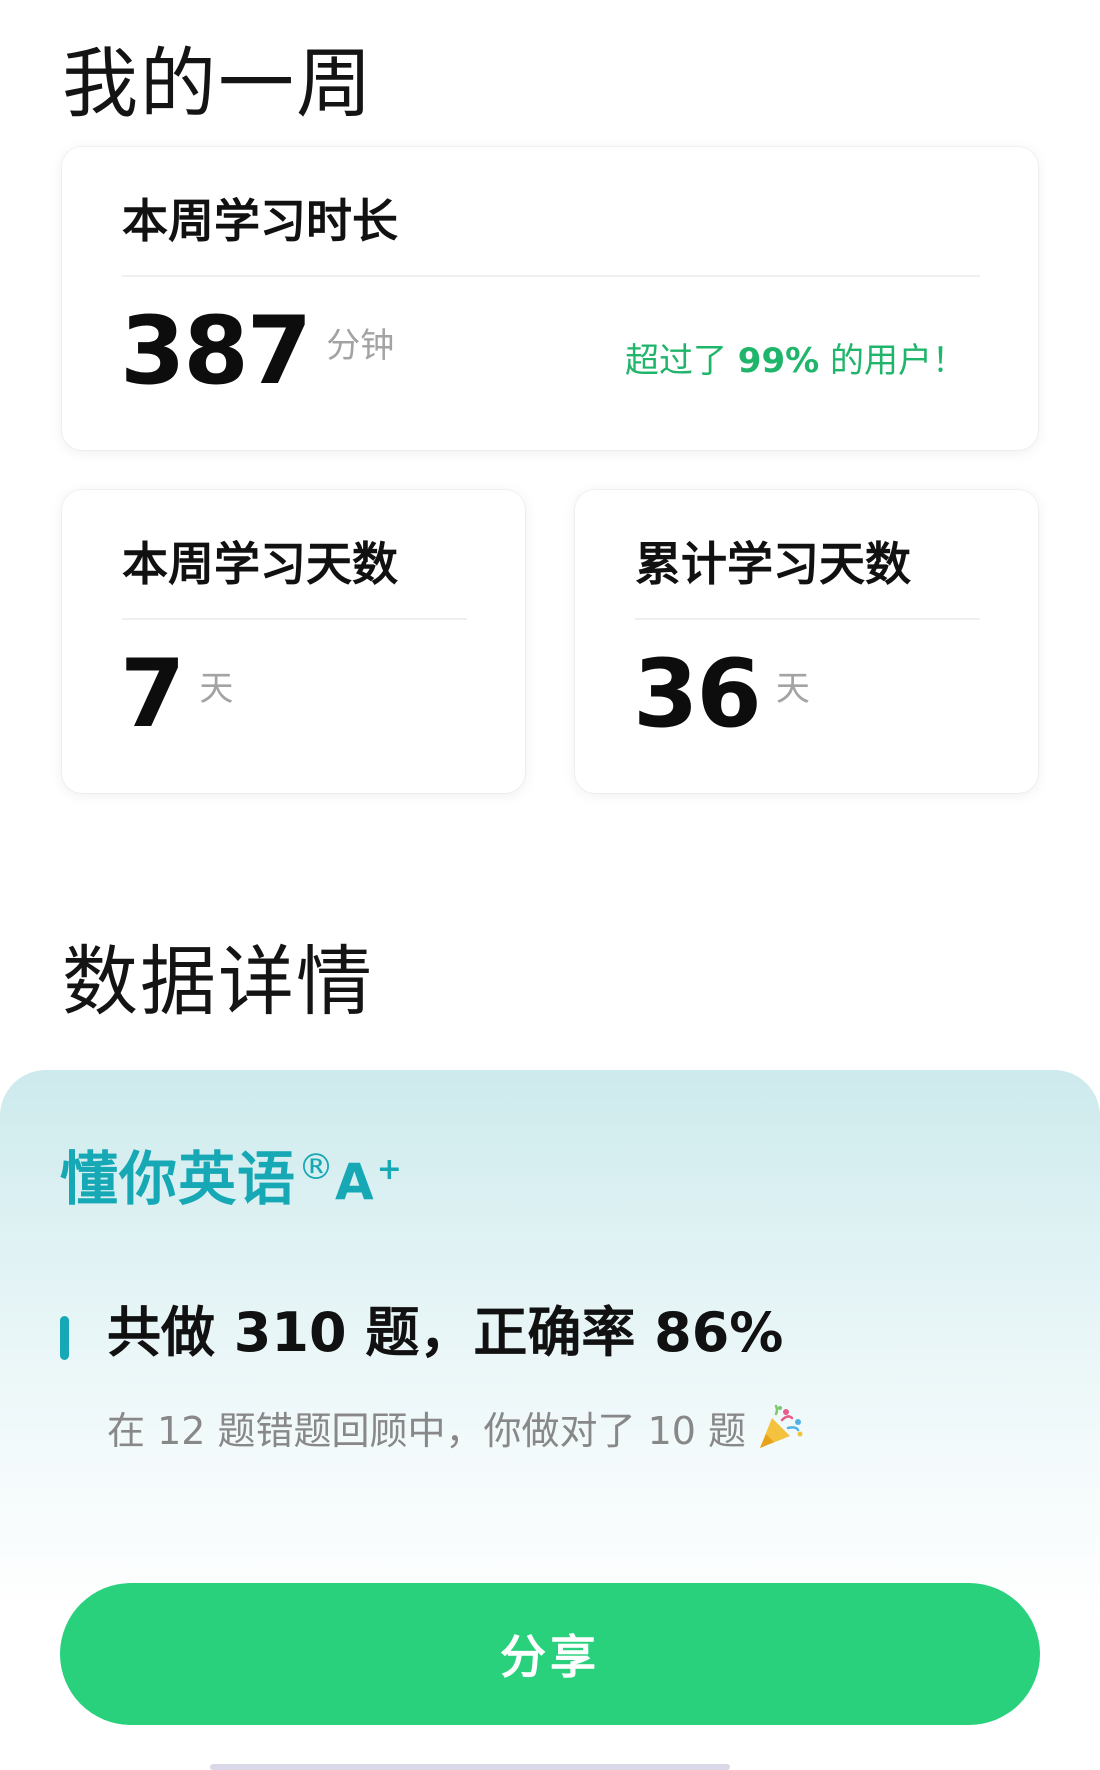 The image size is (1100, 1770). I want to click on week-study-days-value: 7天, so click(176, 695).